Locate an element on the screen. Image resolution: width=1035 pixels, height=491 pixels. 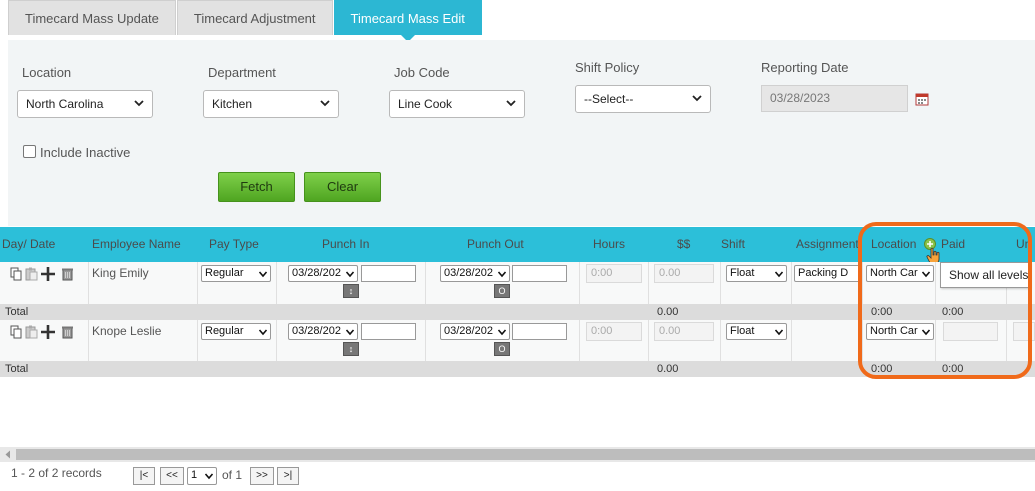
shift-policy-label: Shift Policy is located at coordinates (607, 67).